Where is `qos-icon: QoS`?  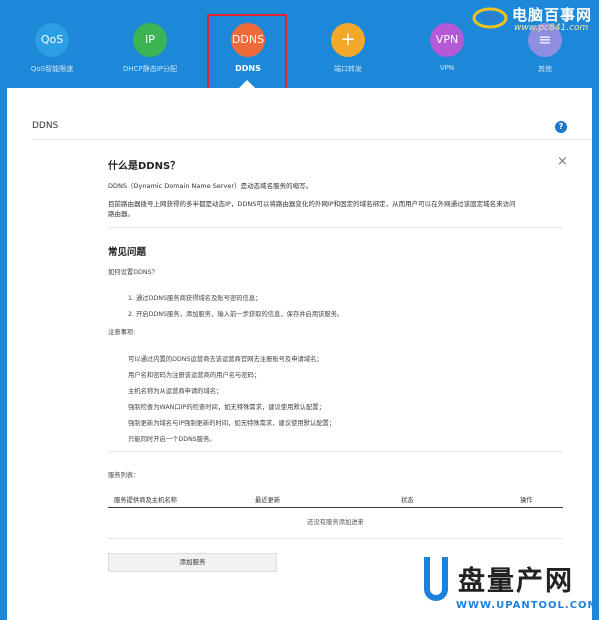 qos-icon: QoS is located at coordinates (52, 40).